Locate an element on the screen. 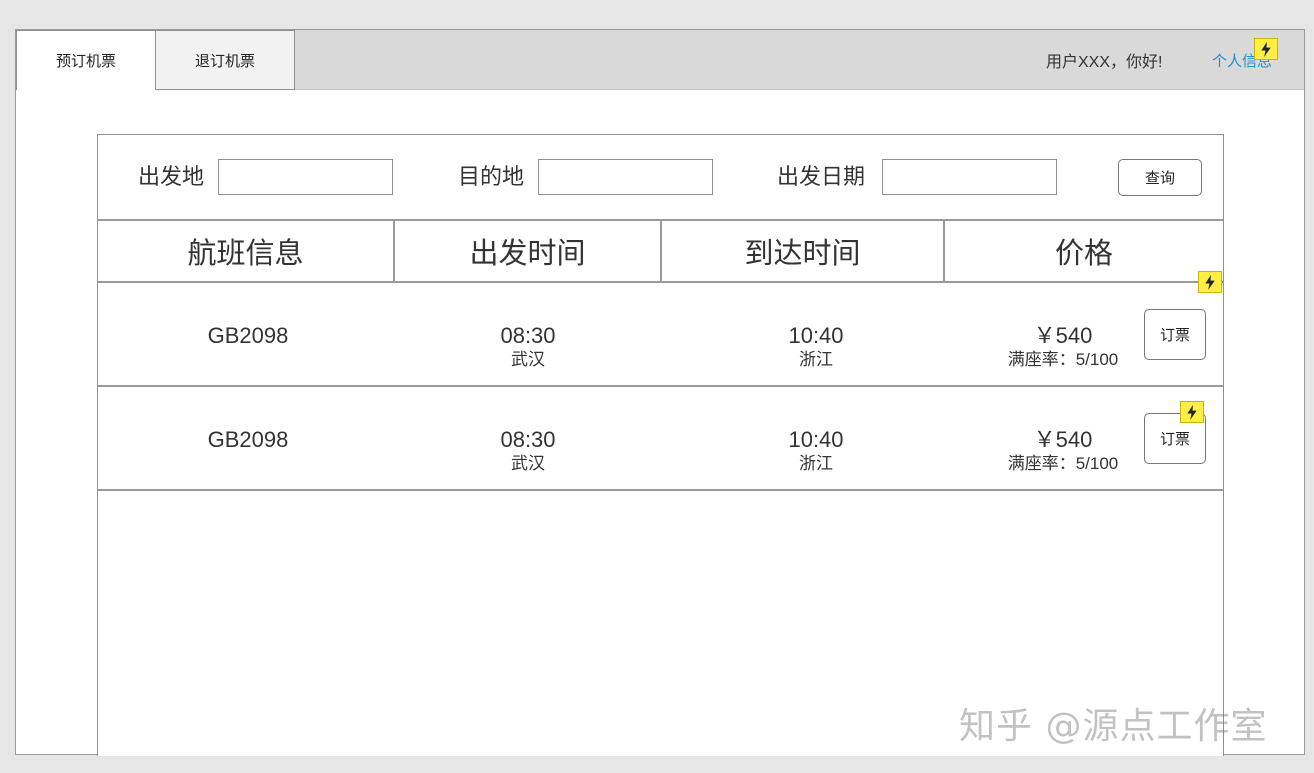 This screenshot has height=773, width=1314. tab-book-ticket-label: 预订机票 is located at coordinates (85, 61).